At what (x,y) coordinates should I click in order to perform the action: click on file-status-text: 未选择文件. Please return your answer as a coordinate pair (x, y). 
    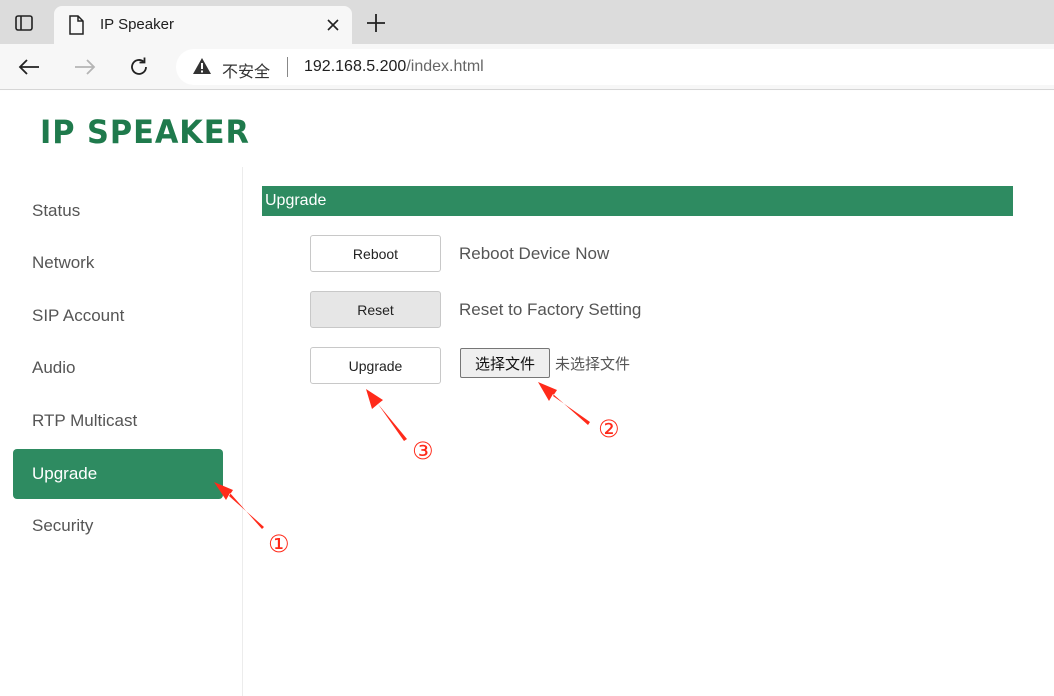
    Looking at the image, I should click on (593, 364).